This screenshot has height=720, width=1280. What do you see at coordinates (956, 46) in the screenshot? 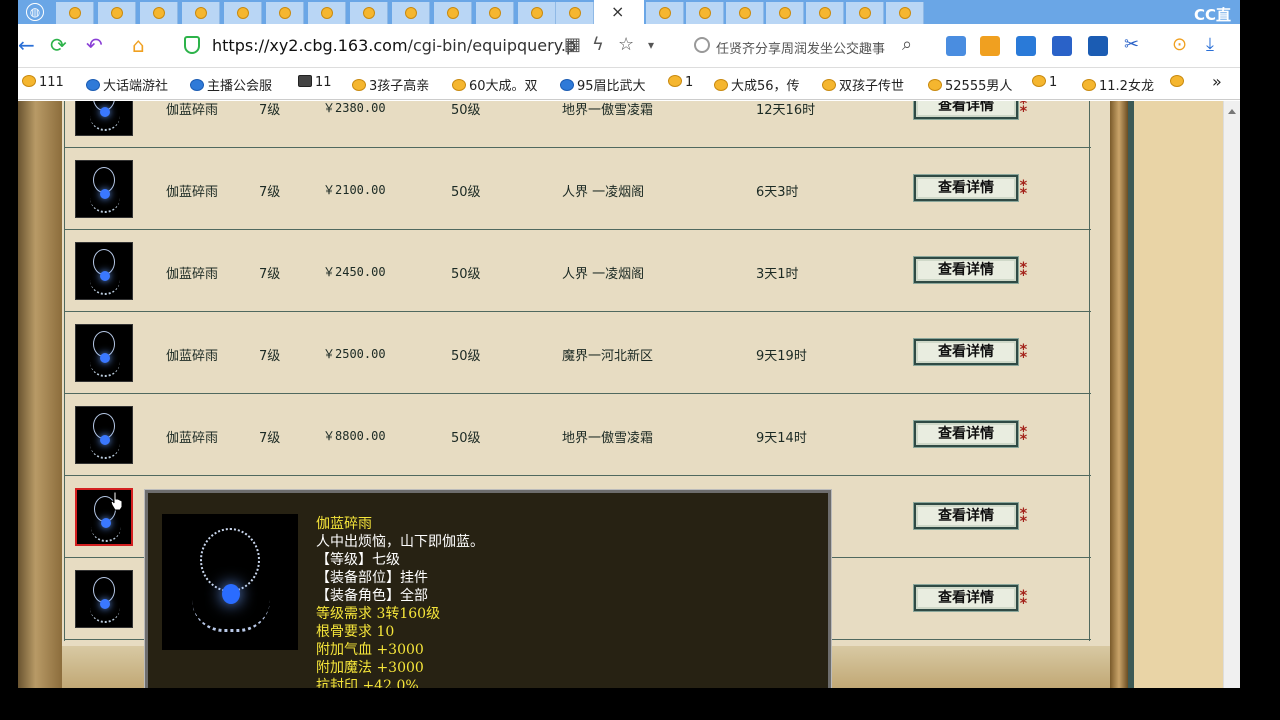
I see `extension-icon` at bounding box center [956, 46].